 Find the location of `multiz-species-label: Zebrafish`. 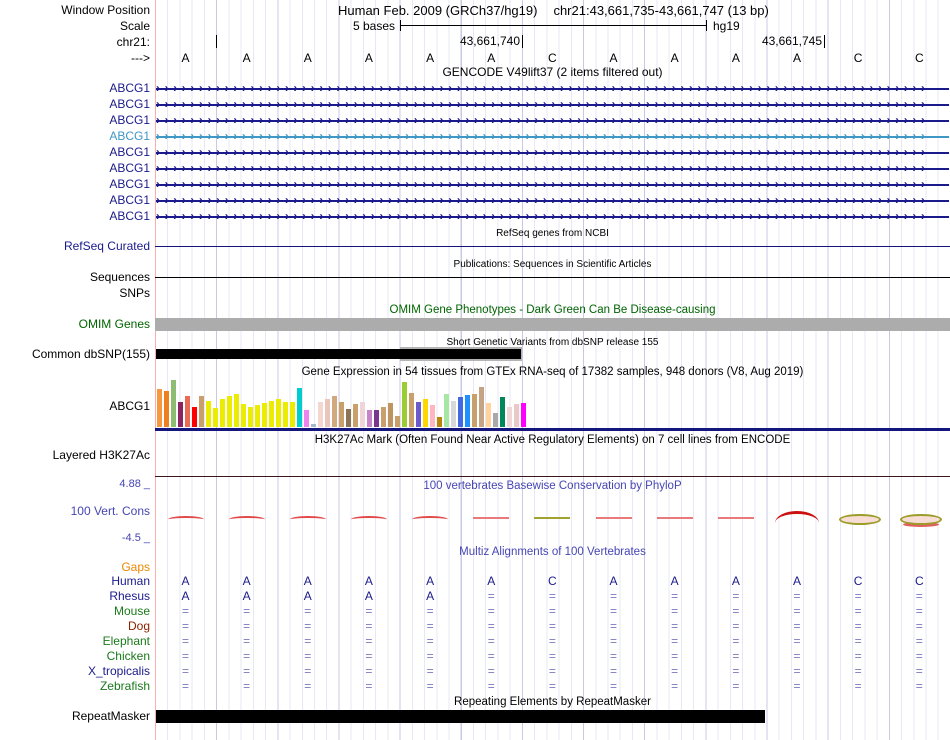

multiz-species-label: Zebrafish is located at coordinates (75, 686).